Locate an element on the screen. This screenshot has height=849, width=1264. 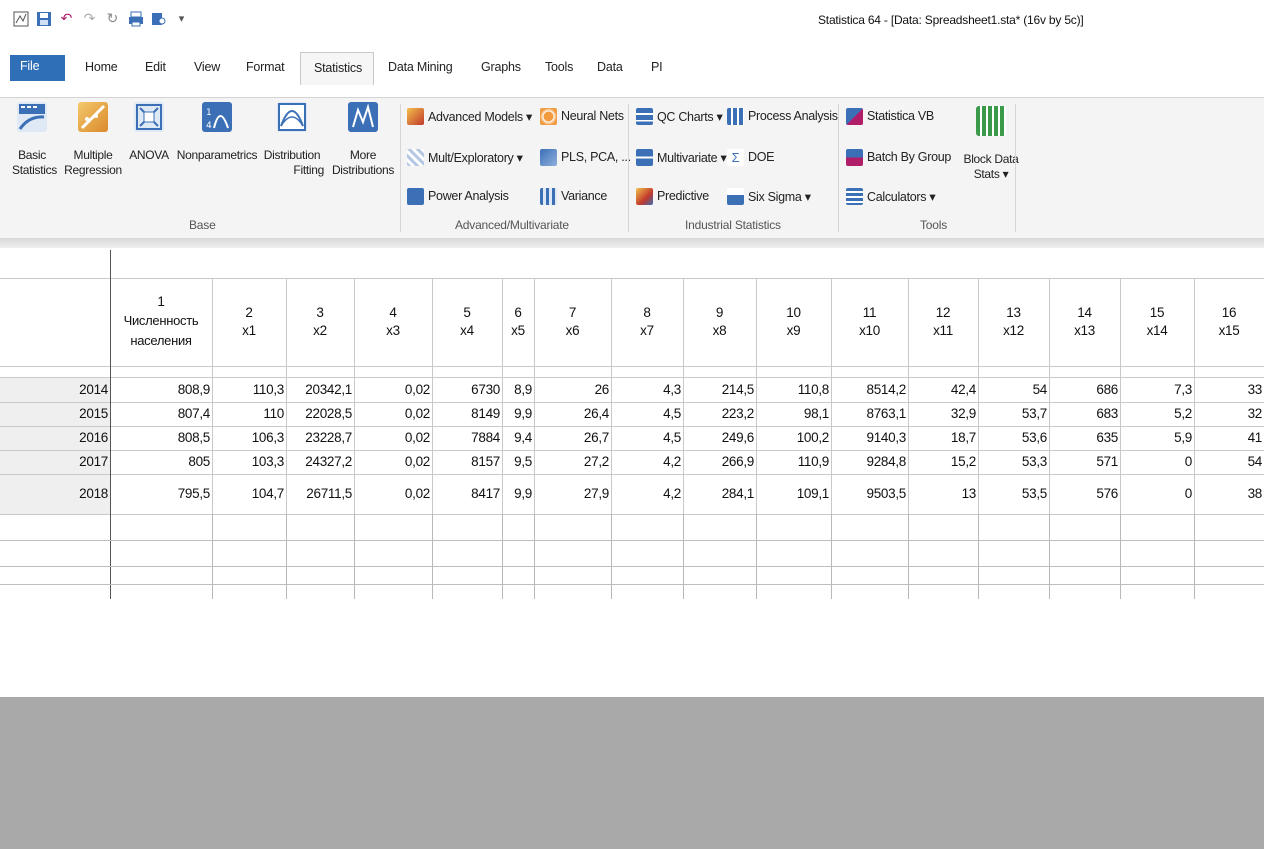
table-cell: 104,7 is located at coordinates (249, 494).